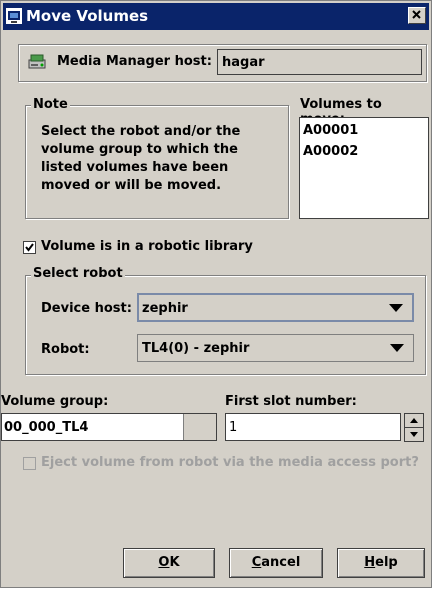  I want to click on robot-label: Robot:, so click(65, 349).